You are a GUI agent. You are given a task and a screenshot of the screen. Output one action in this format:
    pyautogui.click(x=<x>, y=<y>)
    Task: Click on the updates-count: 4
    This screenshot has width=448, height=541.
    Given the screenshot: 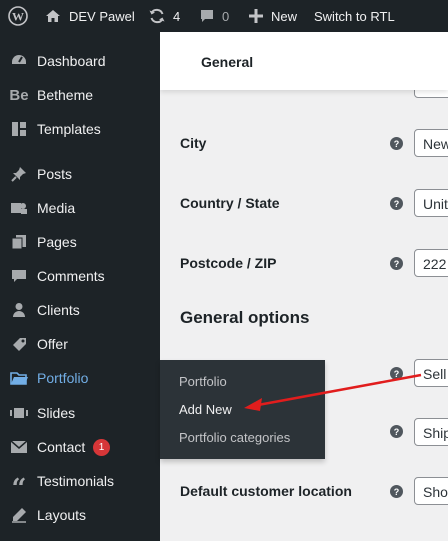 What is the action you would take?
    pyautogui.click(x=176, y=16)
    